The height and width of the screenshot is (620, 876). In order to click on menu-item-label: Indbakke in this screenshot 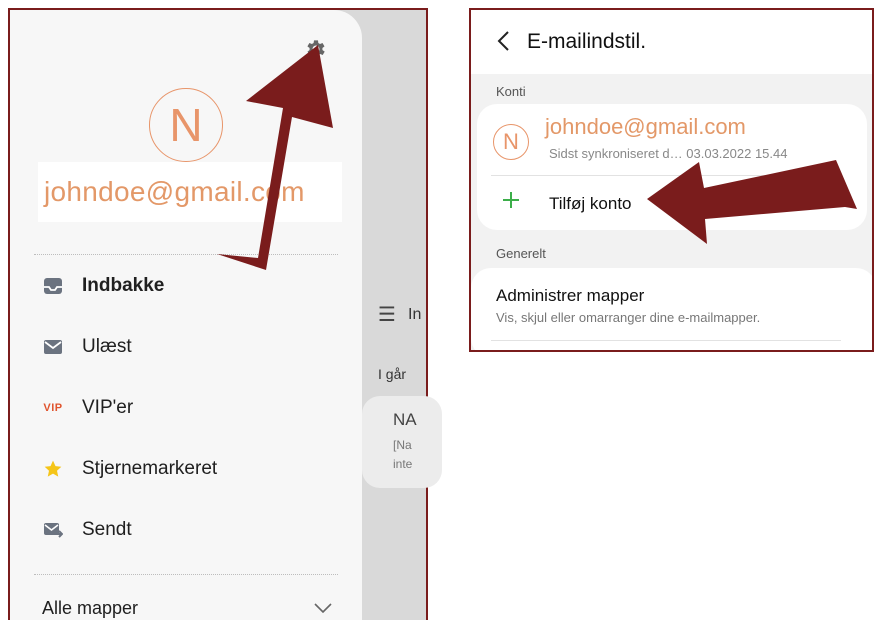, I will do `click(123, 285)`.